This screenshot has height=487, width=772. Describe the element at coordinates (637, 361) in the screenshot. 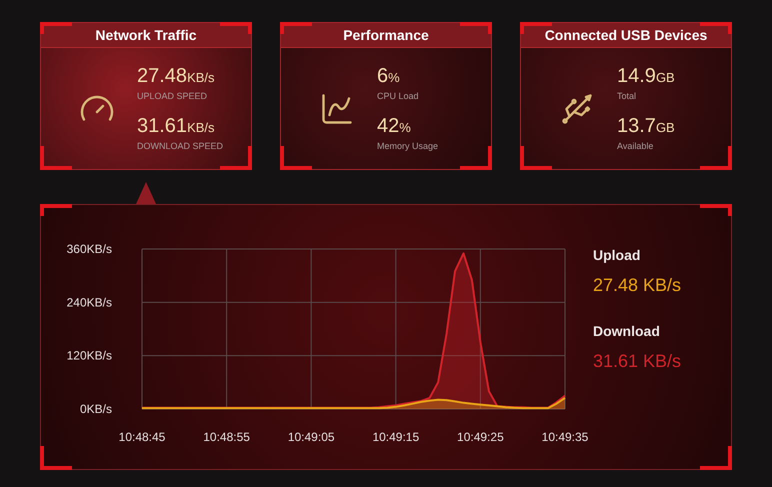

I see `legend-value: 31.61 KB/s` at that location.